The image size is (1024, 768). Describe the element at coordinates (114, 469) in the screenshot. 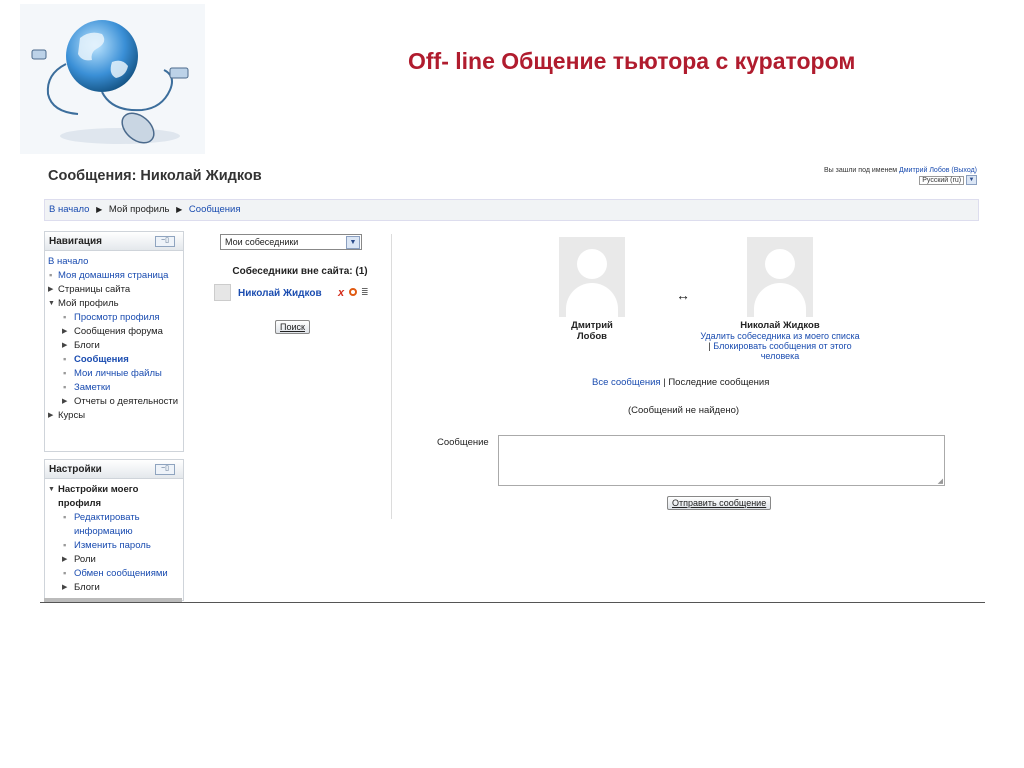

I see `settings-block-header: Настройки −▯` at that location.